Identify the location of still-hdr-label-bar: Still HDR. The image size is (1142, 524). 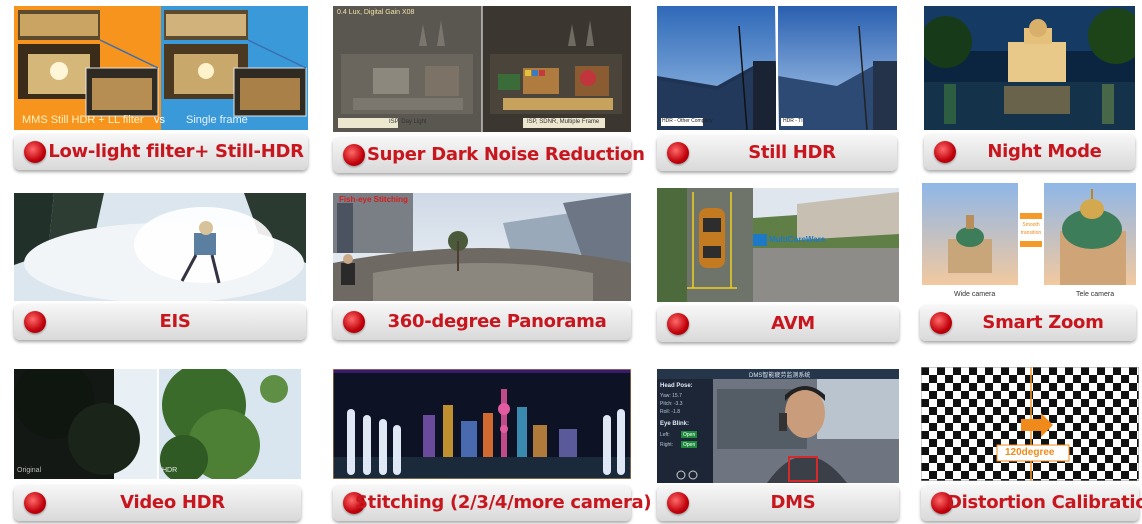
(777, 153).